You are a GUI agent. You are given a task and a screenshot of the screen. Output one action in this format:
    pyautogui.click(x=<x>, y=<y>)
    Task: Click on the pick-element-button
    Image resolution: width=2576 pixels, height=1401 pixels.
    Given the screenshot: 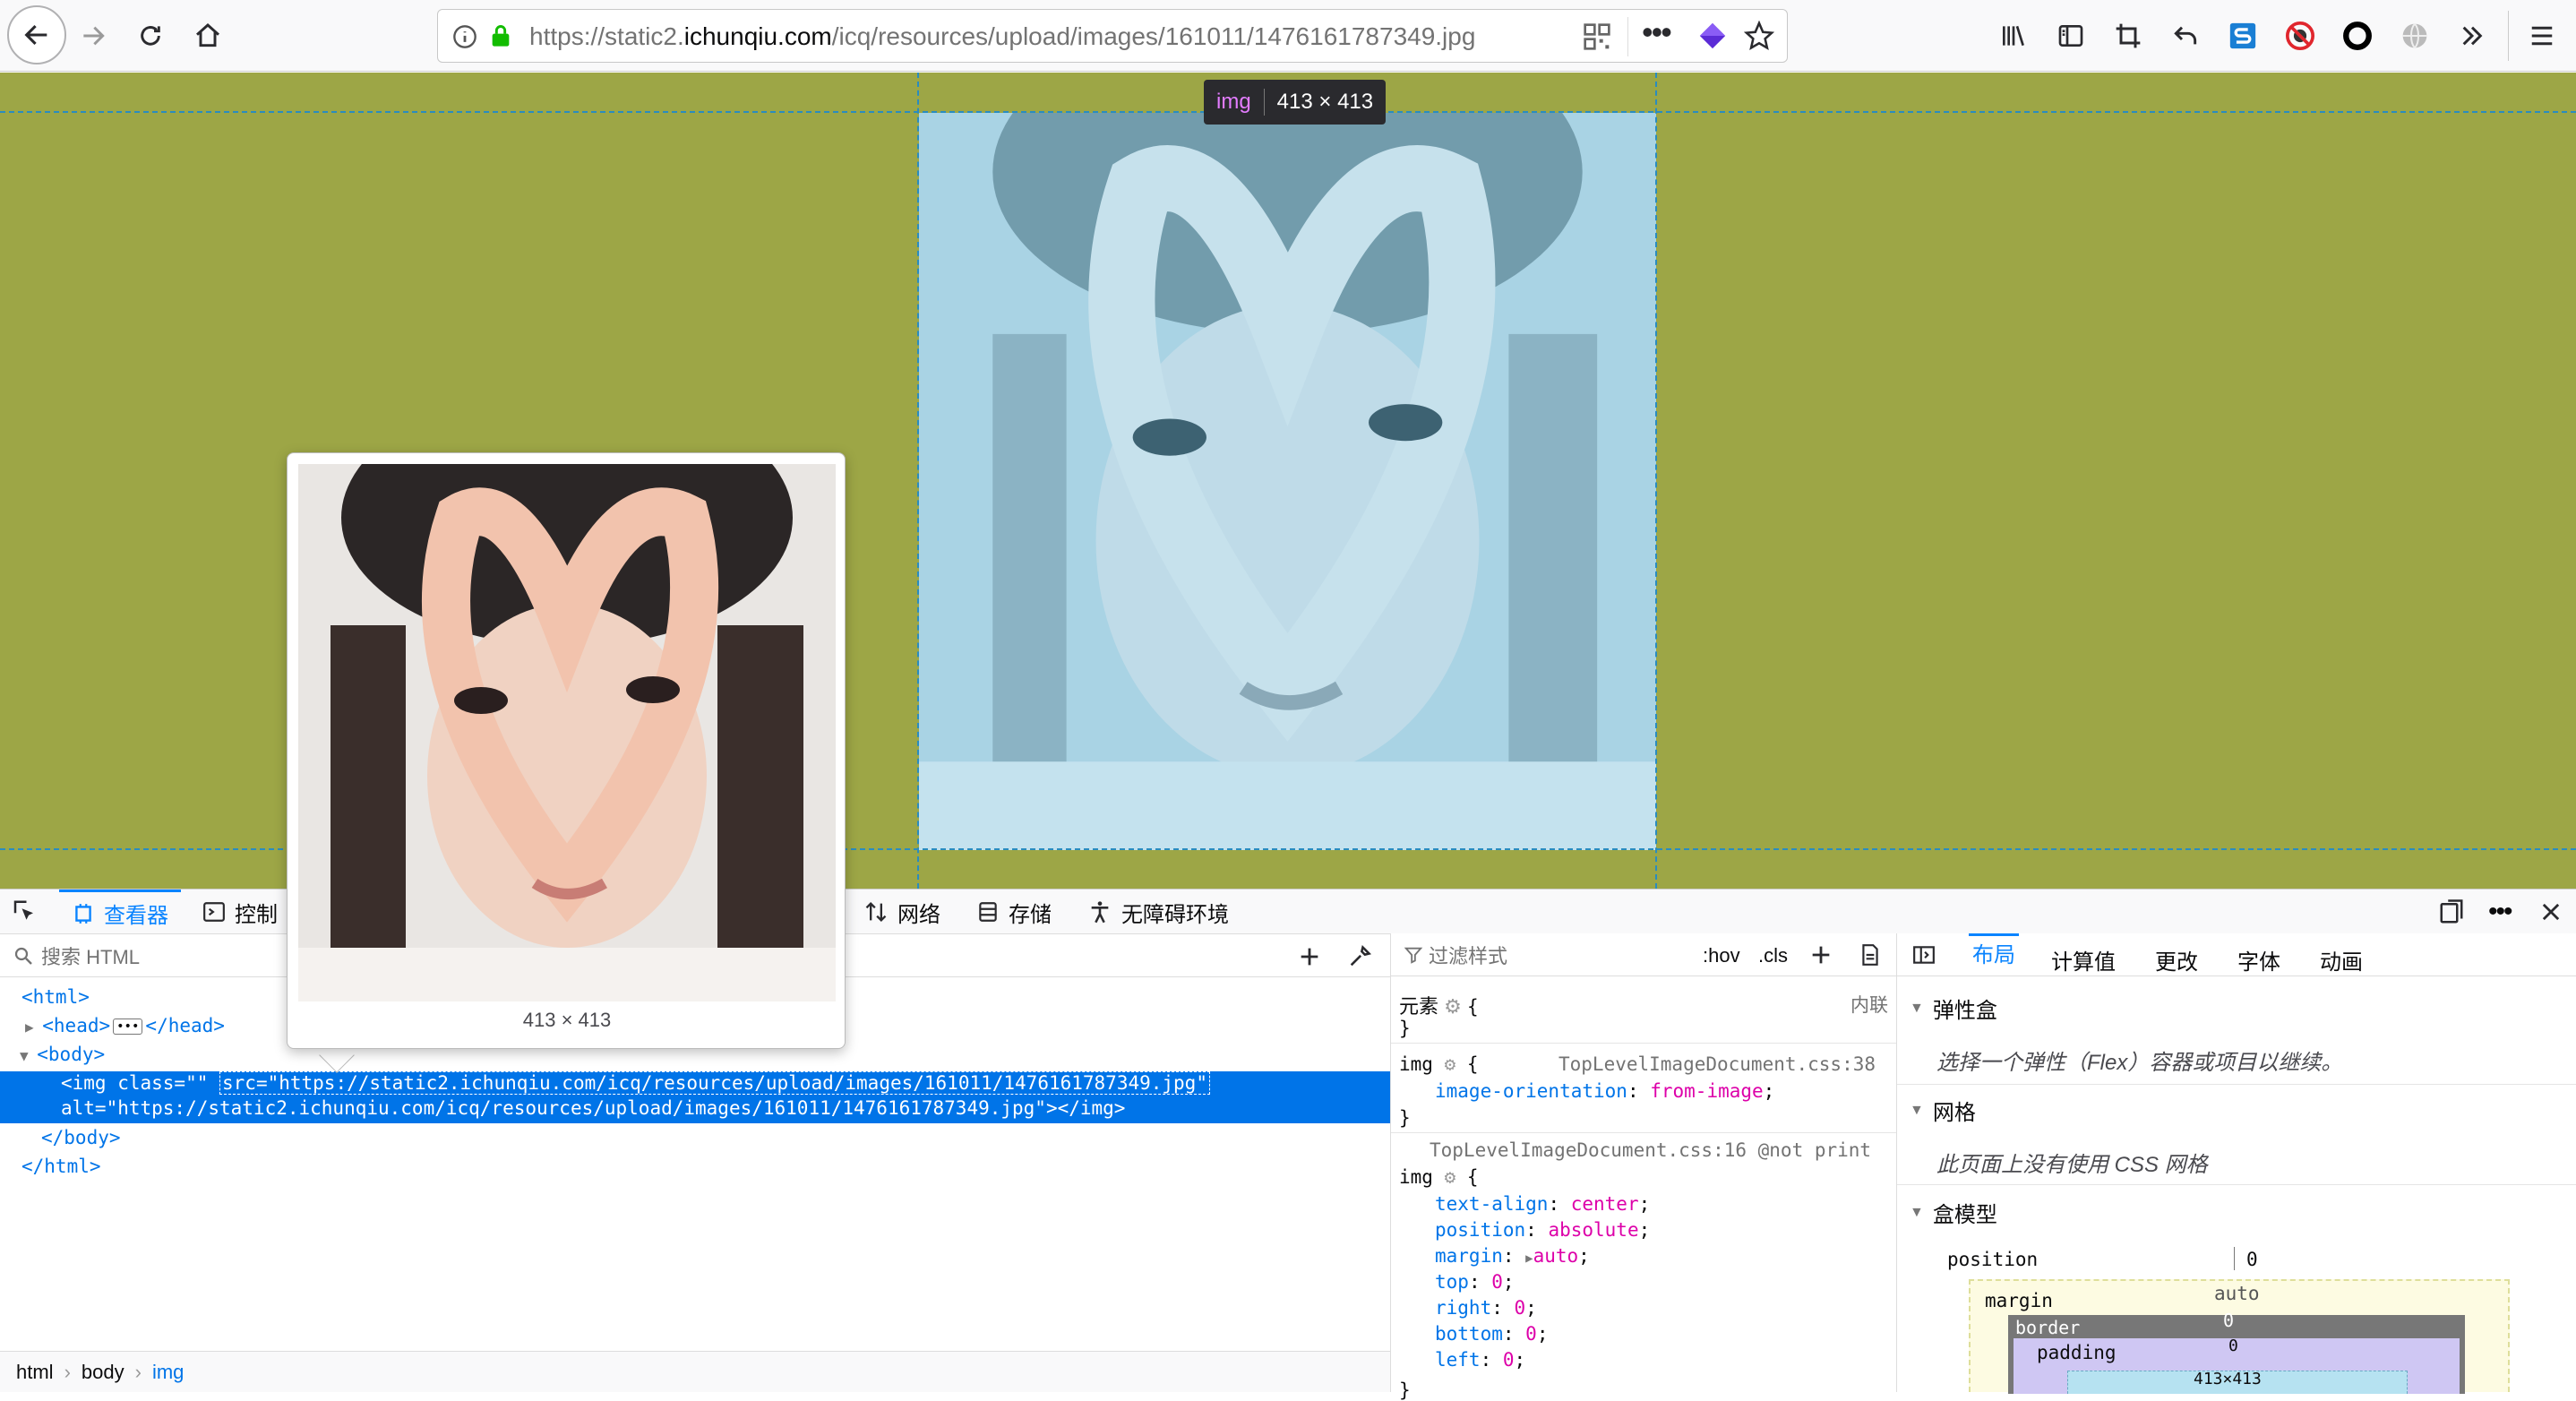 What is the action you would take?
    pyautogui.click(x=24, y=912)
    